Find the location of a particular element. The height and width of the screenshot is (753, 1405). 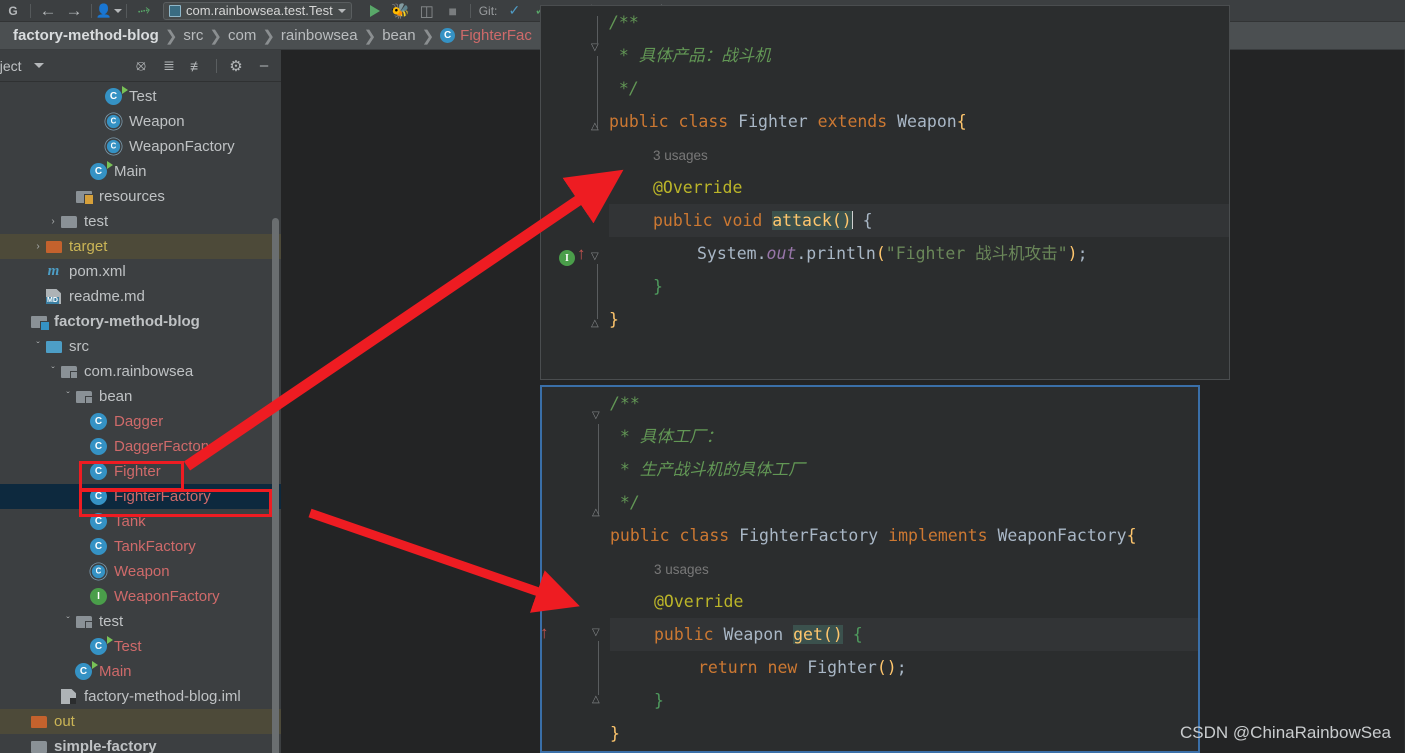

iml-file-icon is located at coordinates (68, 696).